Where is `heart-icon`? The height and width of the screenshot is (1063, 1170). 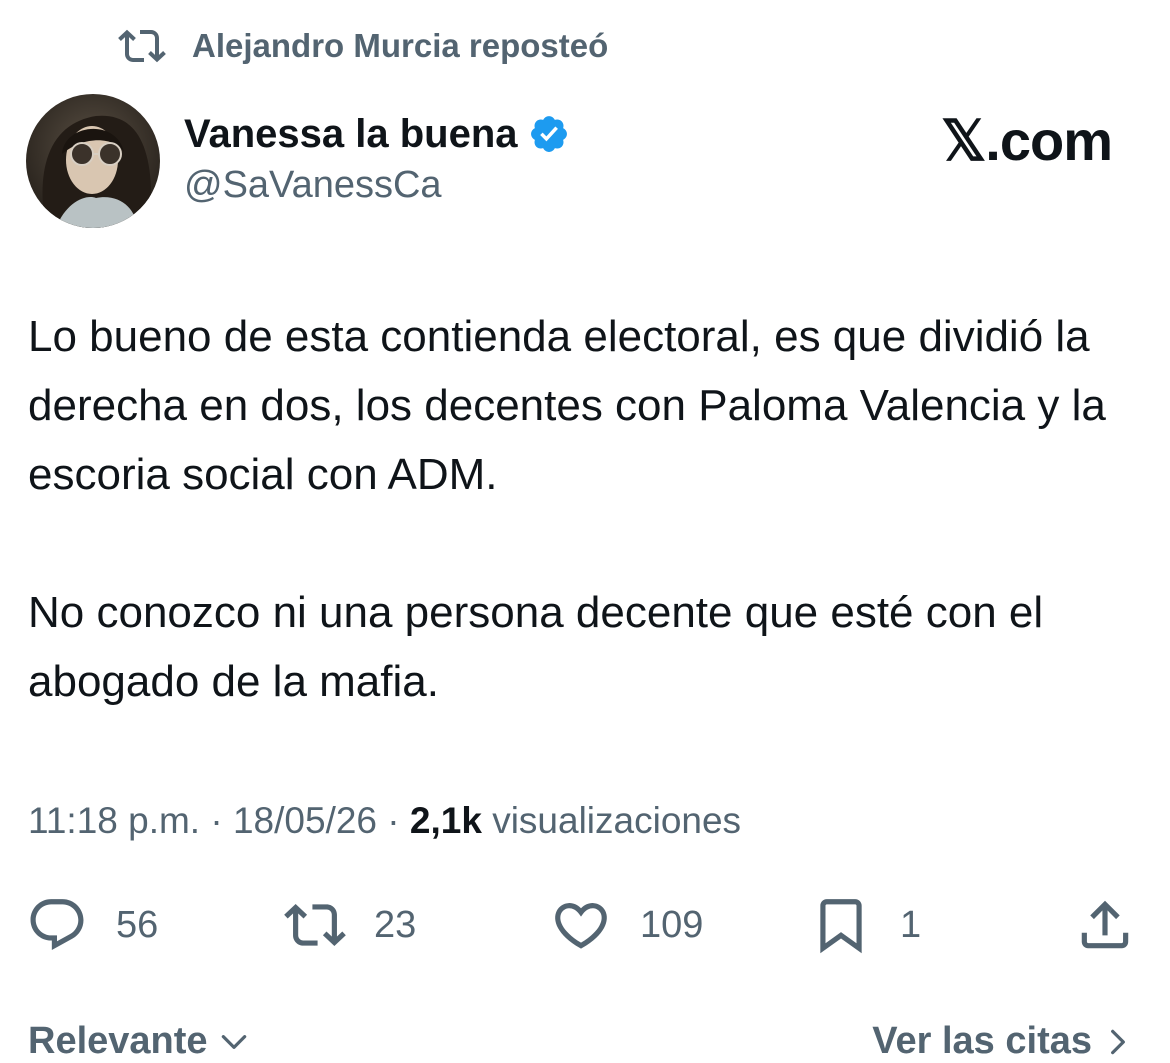
heart-icon is located at coordinates (581, 926).